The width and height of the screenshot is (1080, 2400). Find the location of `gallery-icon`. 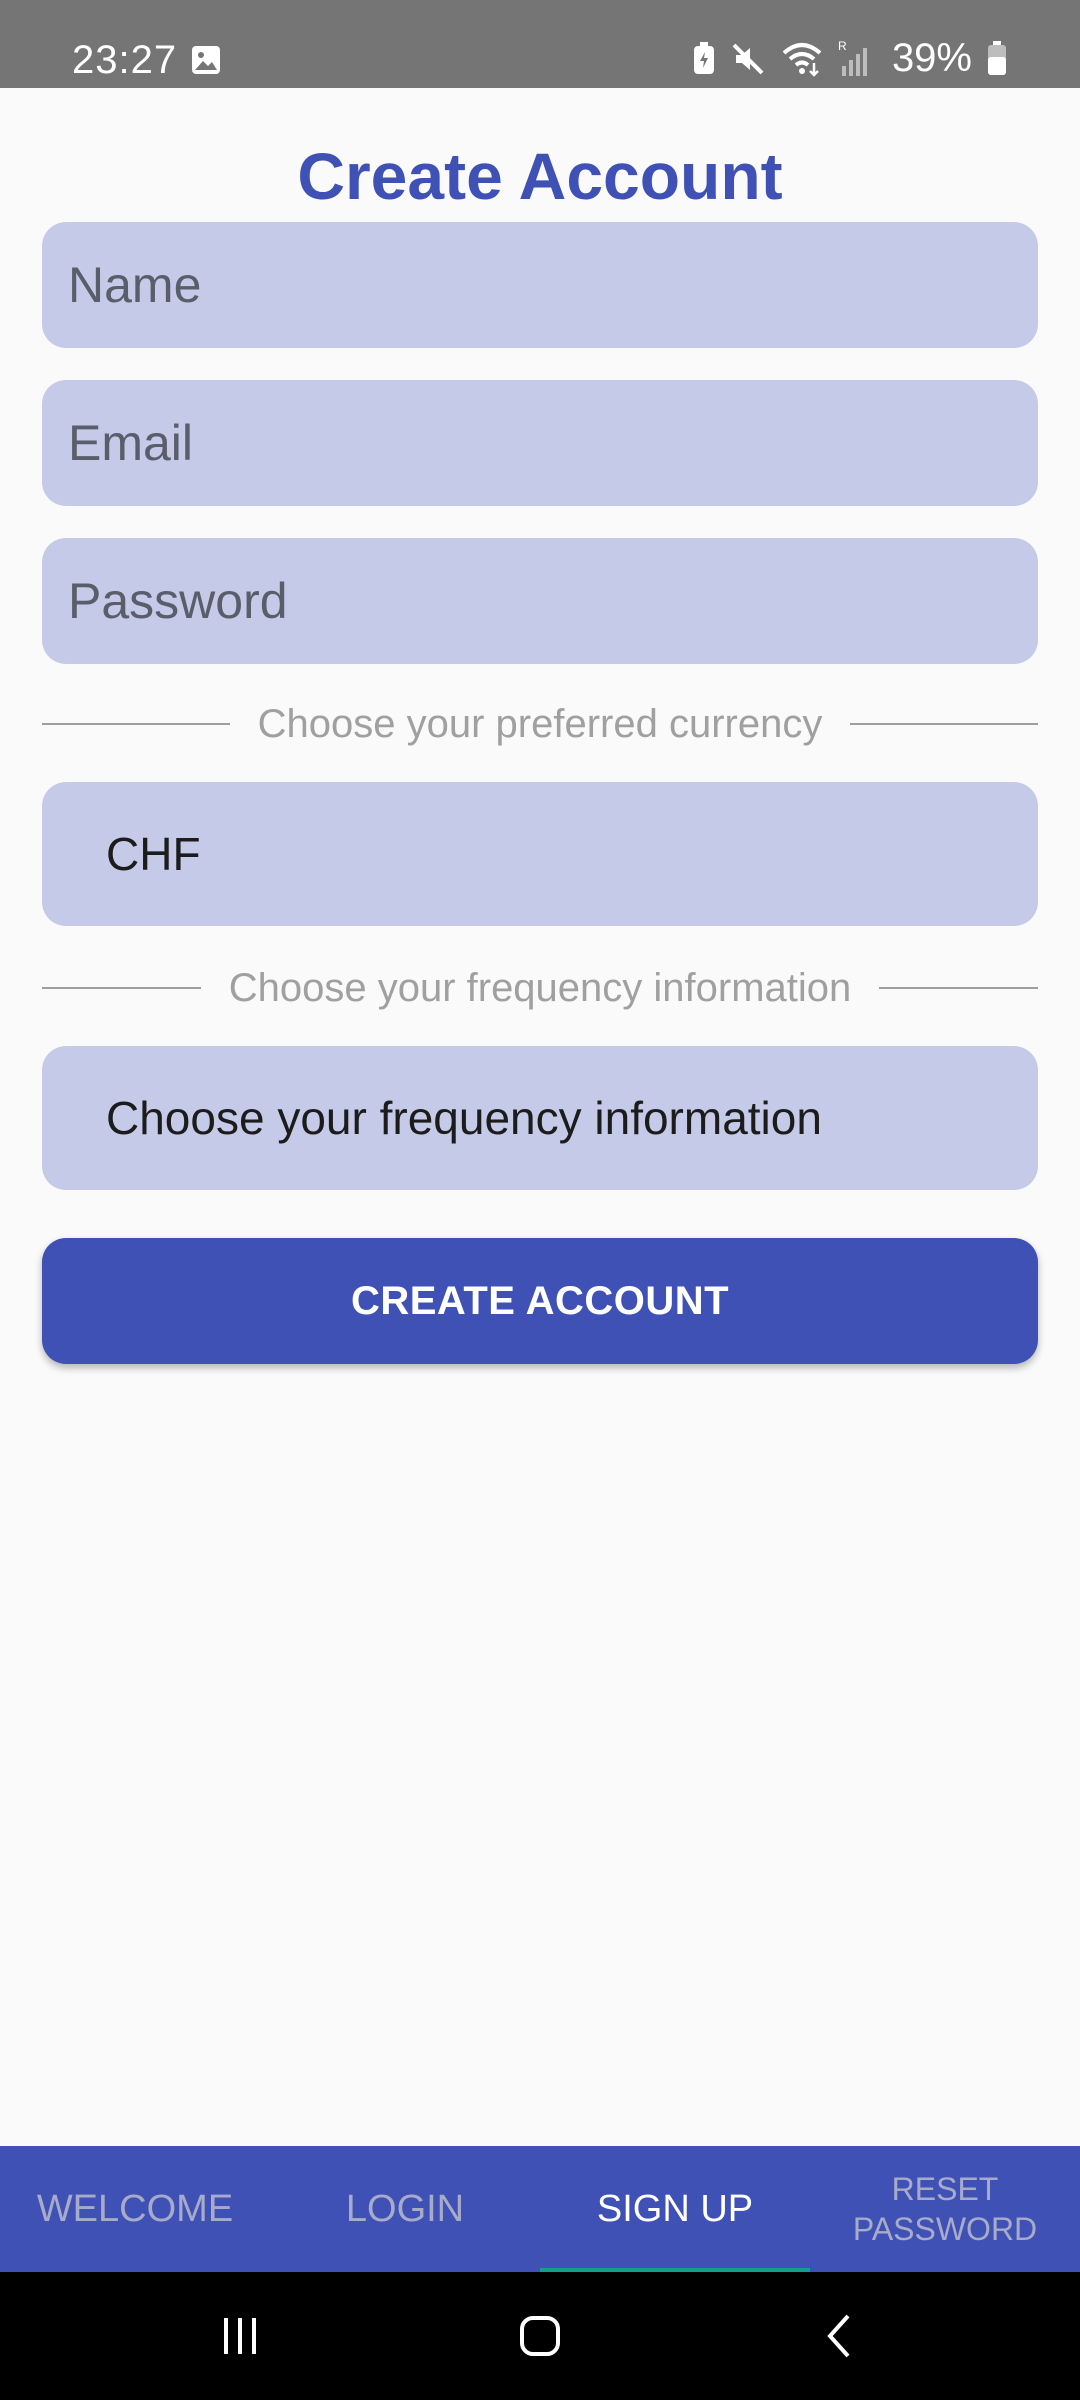

gallery-icon is located at coordinates (206, 60).